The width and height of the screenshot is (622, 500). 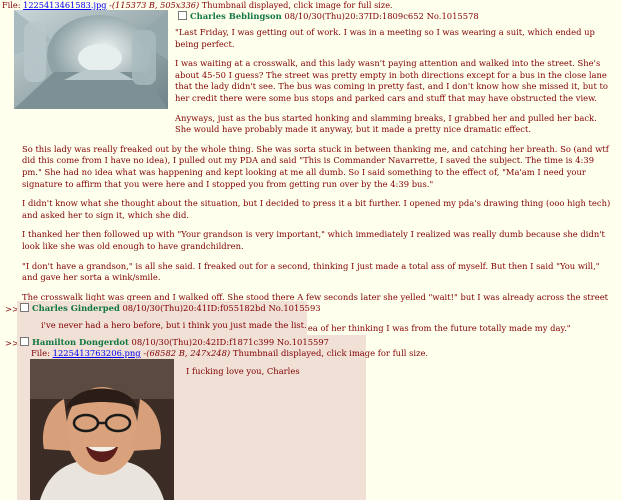 What do you see at coordinates (396, 16) in the screenshot?
I see `op-post-id: ID:1809c652` at bounding box center [396, 16].